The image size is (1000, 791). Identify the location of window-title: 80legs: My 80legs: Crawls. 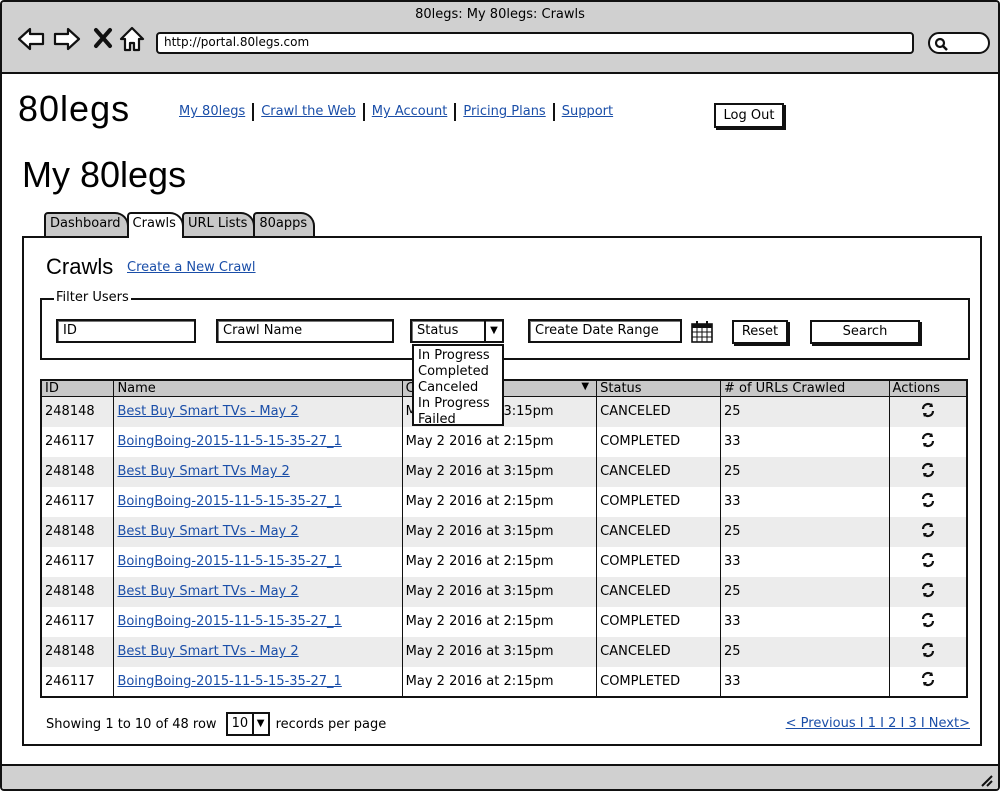
(500, 14).